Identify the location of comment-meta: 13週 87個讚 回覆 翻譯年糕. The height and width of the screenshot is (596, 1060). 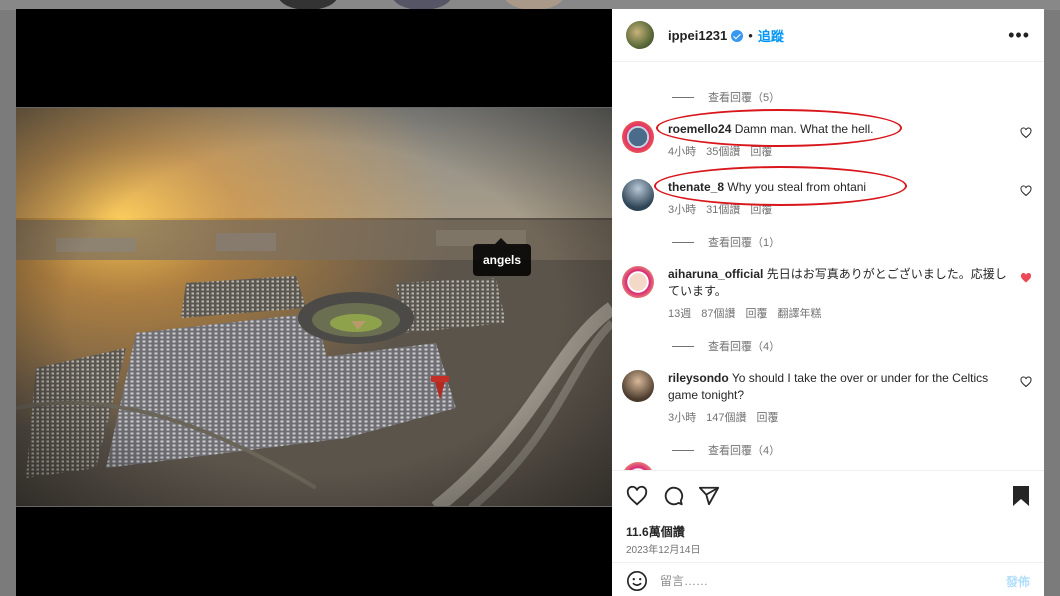
(838, 314).